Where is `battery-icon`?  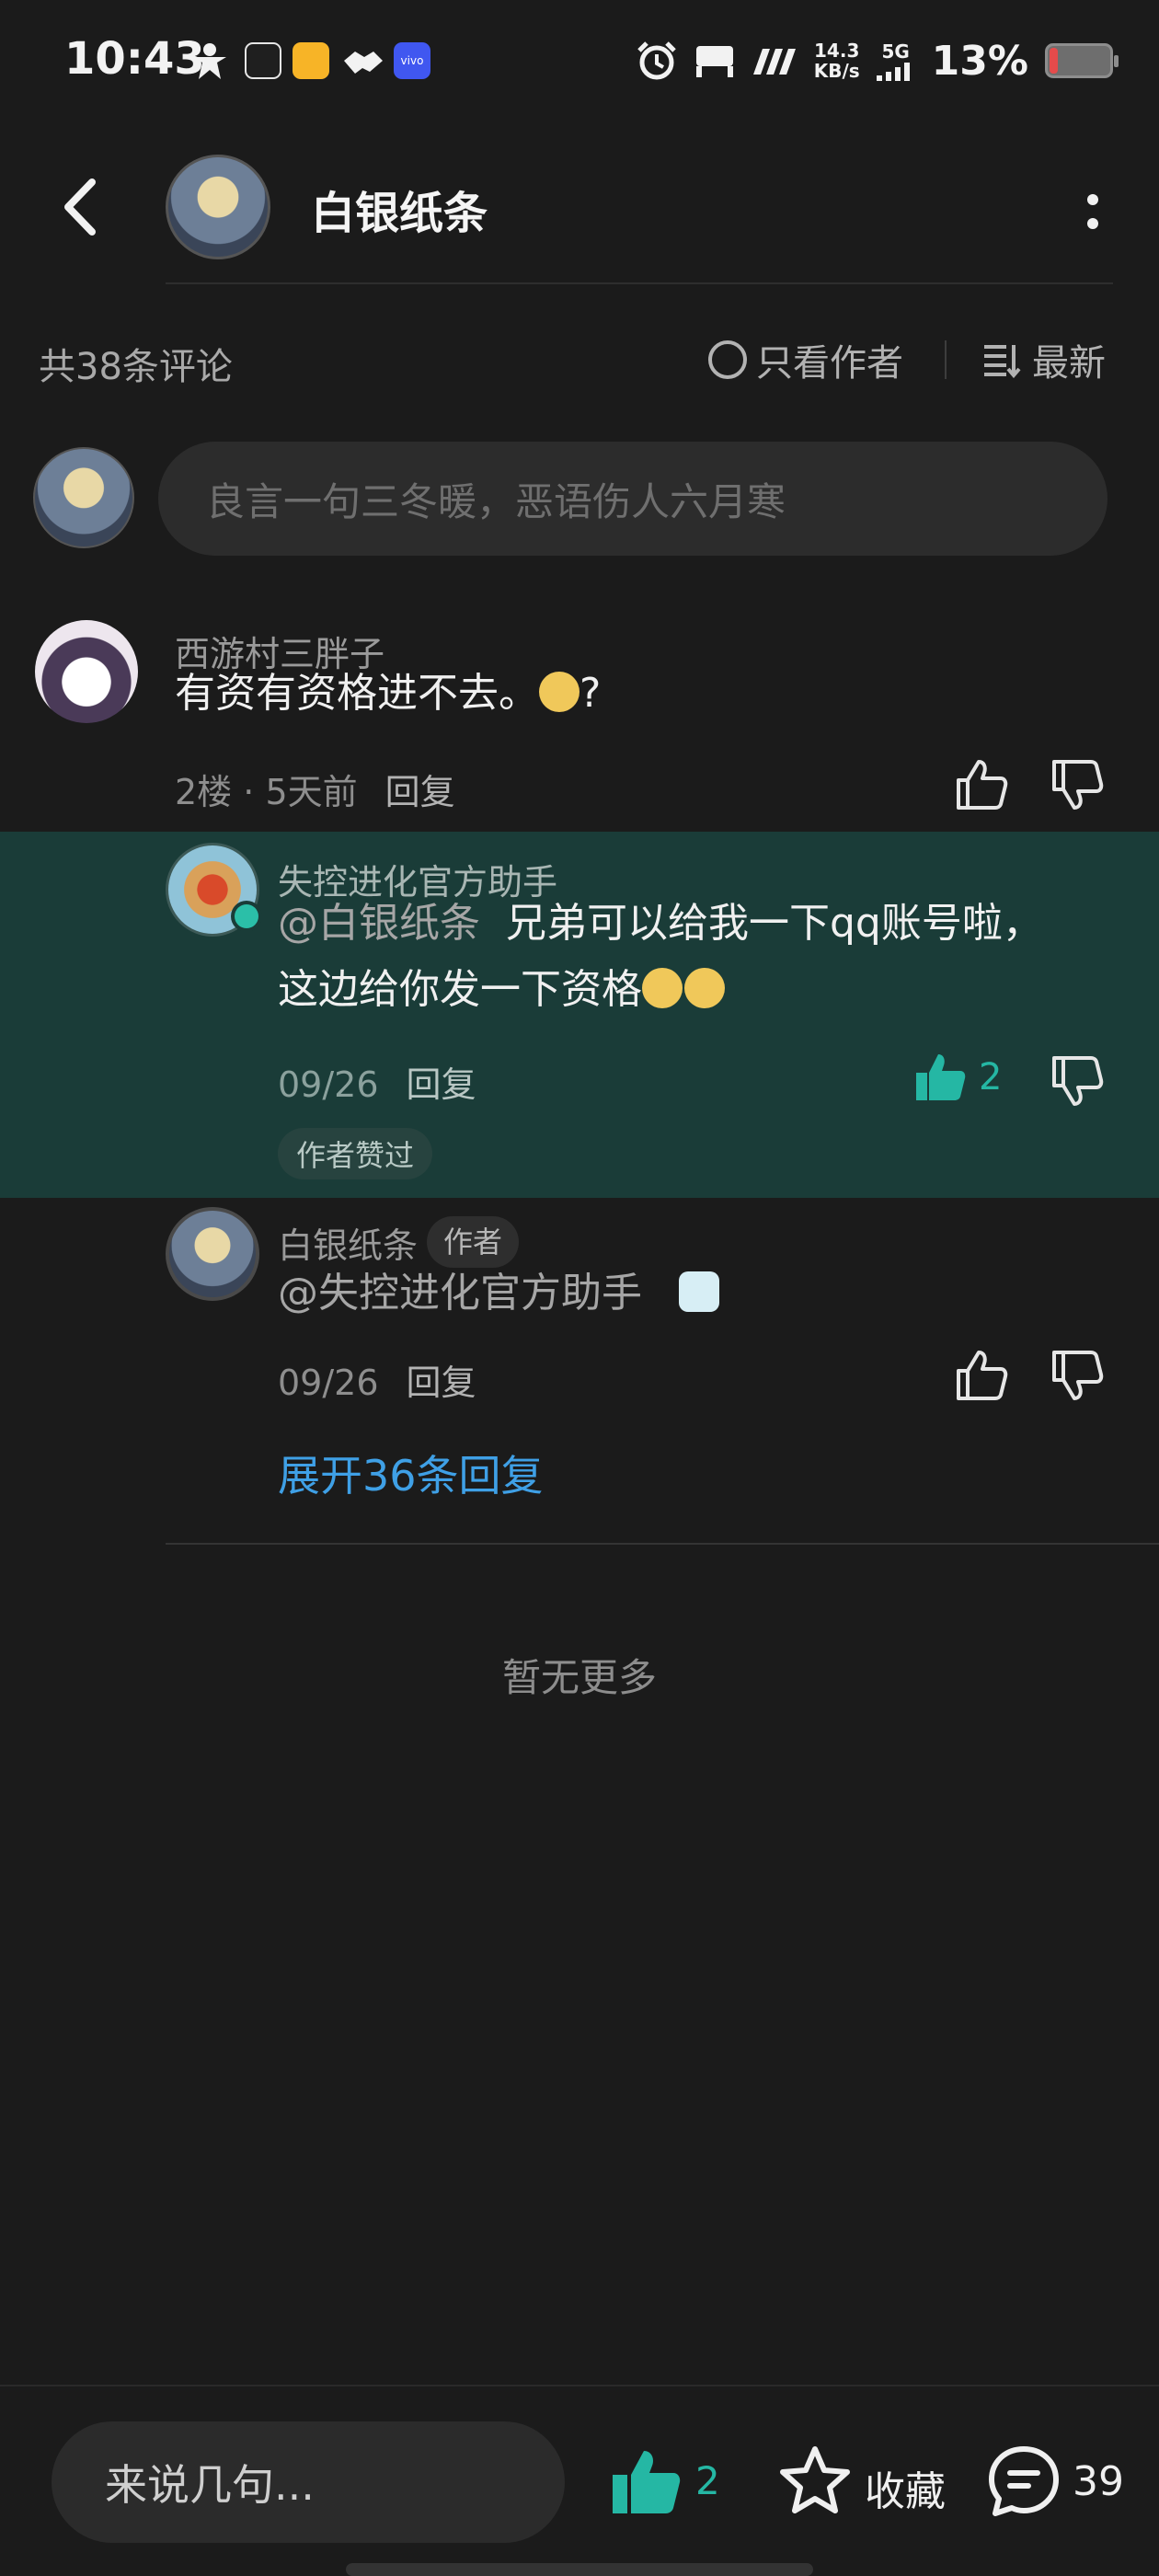
battery-icon is located at coordinates (1082, 60).